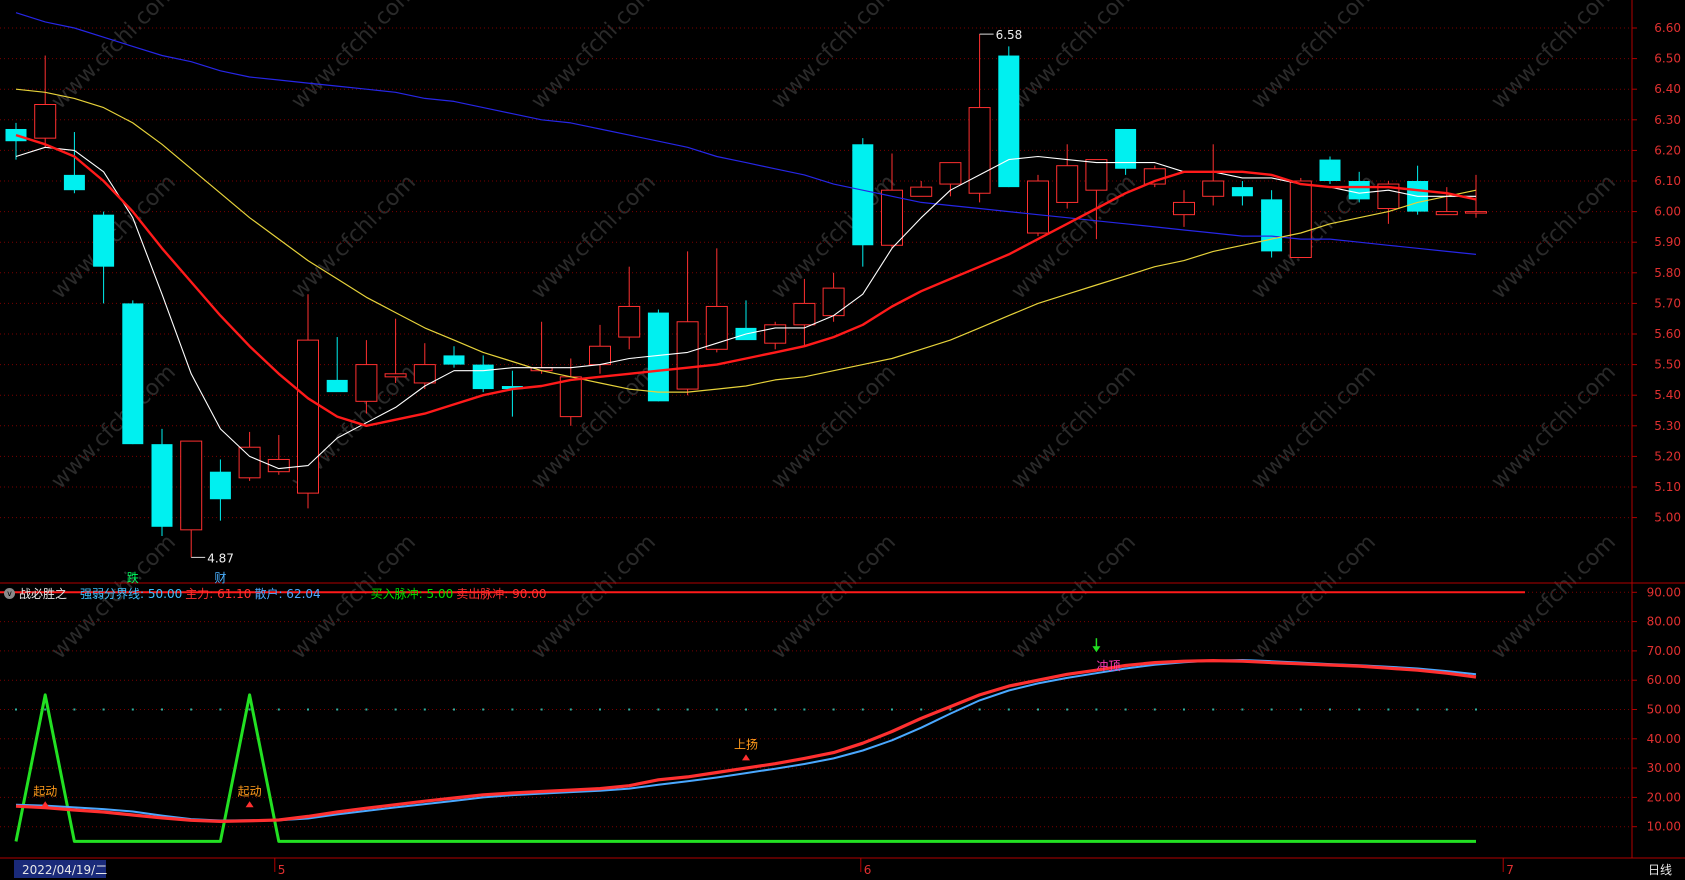 Image resolution: width=1685 pixels, height=880 pixels. Describe the element at coordinates (1667, 89) in the screenshot. I see `price-tick-label: 6.40` at that location.